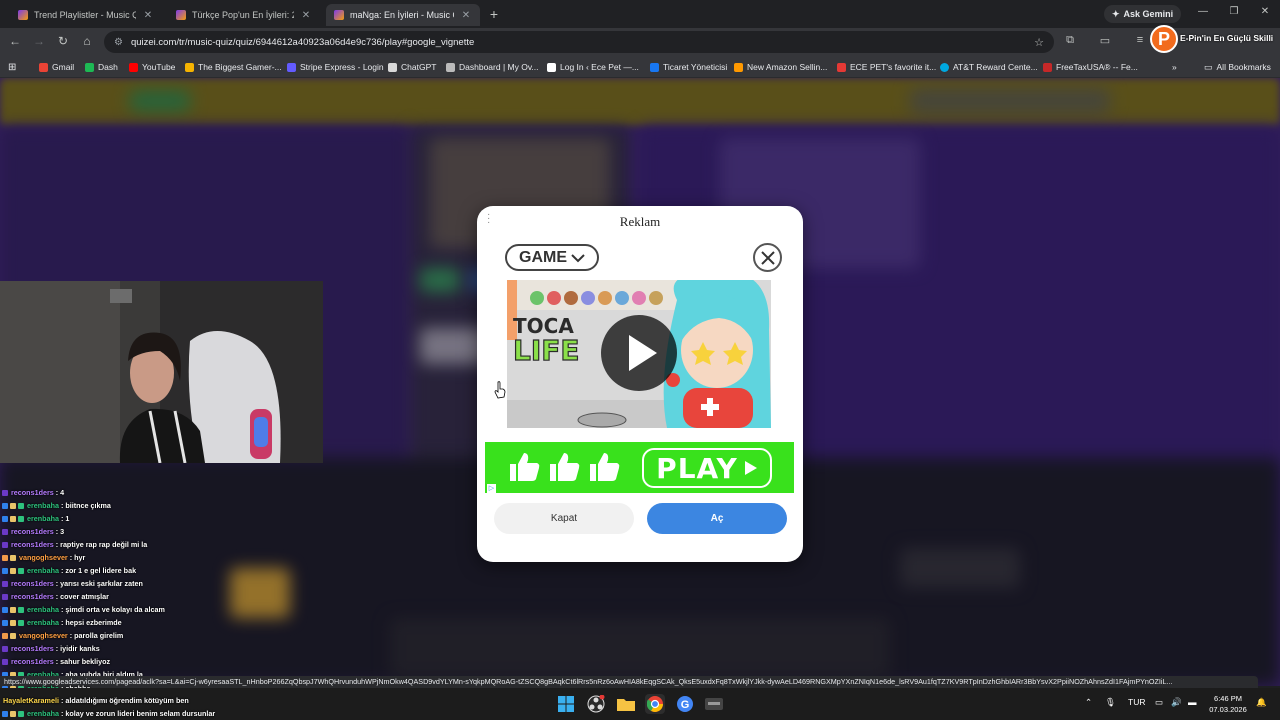 The image size is (1280, 720). I want to click on chat-message: recons1ders: raptiye rap rap değil mi la, so click(162, 544).